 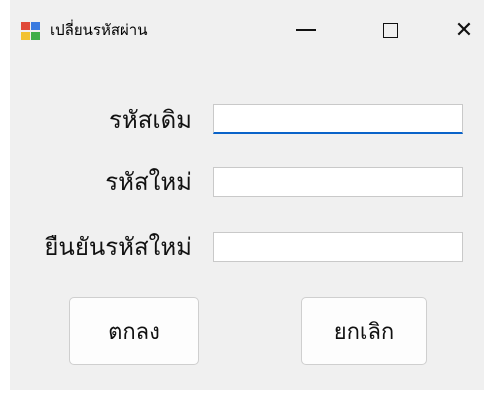 I want to click on maximize-icon, so click(x=390, y=30).